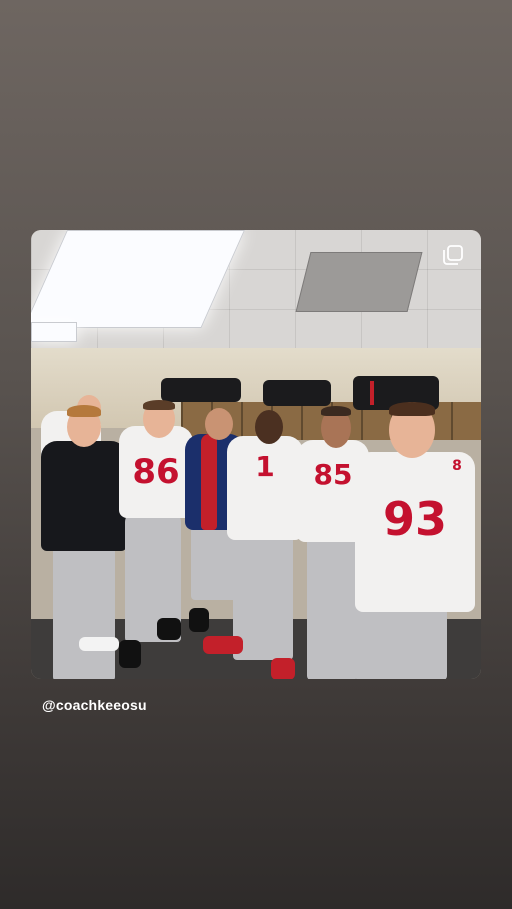  What do you see at coordinates (265, 466) in the screenshot?
I see `jersey-number: 1` at bounding box center [265, 466].